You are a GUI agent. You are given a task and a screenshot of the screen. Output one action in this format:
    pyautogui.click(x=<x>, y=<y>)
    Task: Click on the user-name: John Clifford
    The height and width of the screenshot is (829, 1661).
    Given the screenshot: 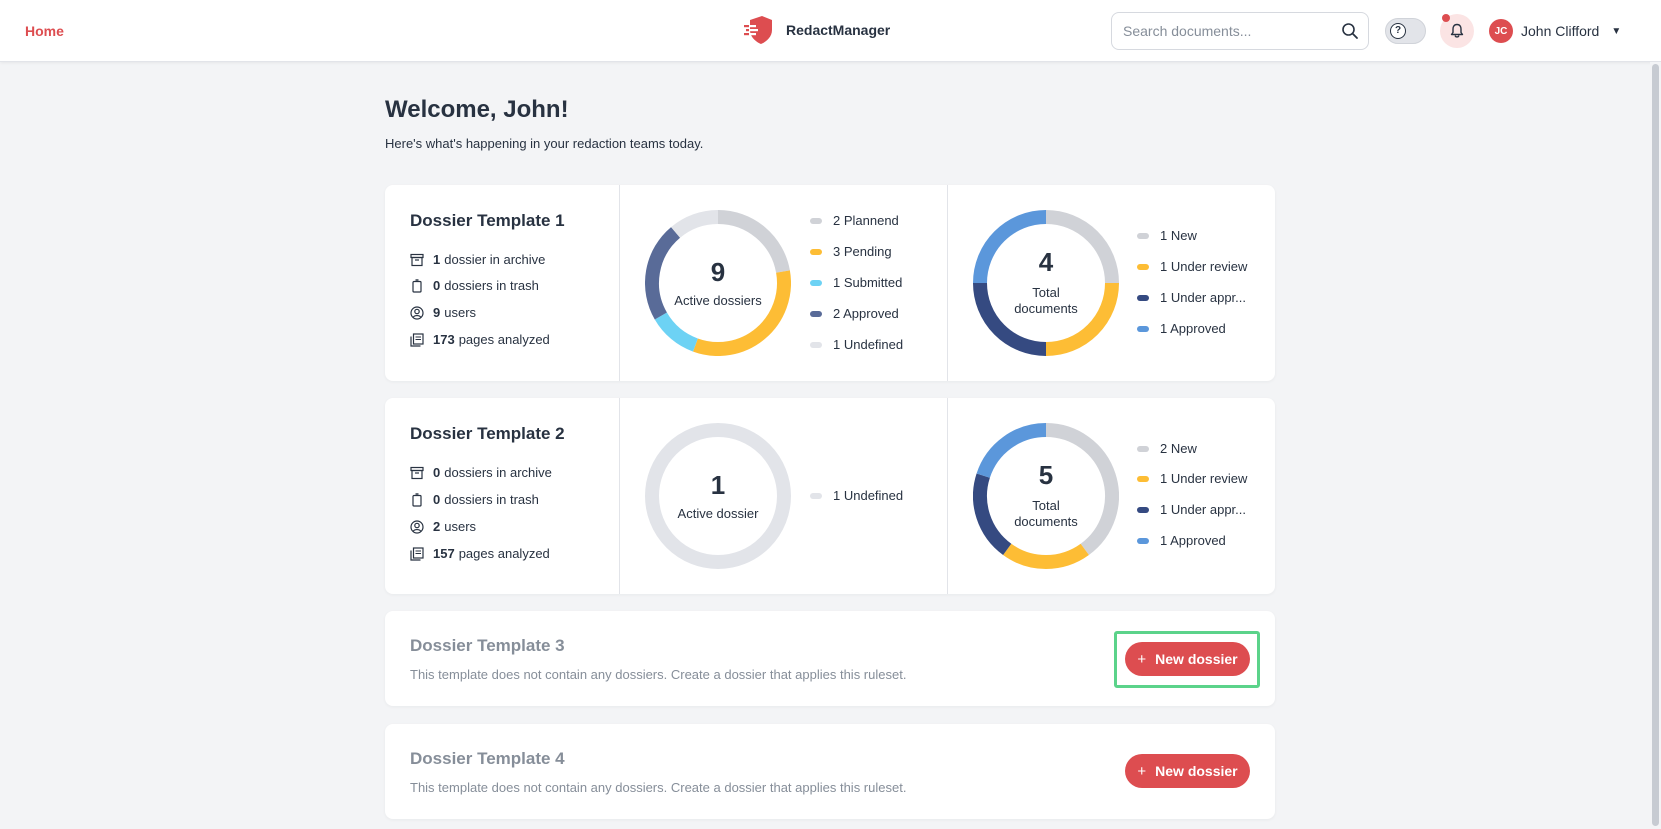 What is the action you would take?
    pyautogui.click(x=1560, y=31)
    